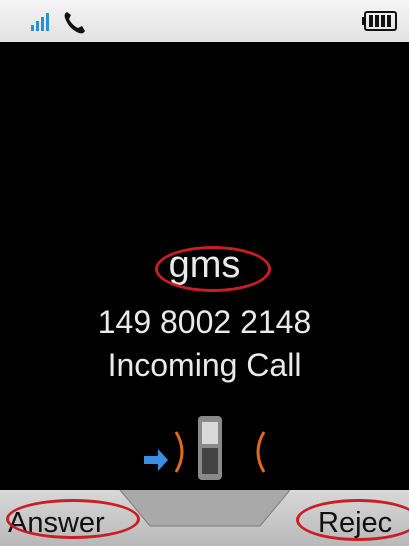  I want to click on signal-icon, so click(40, 22).